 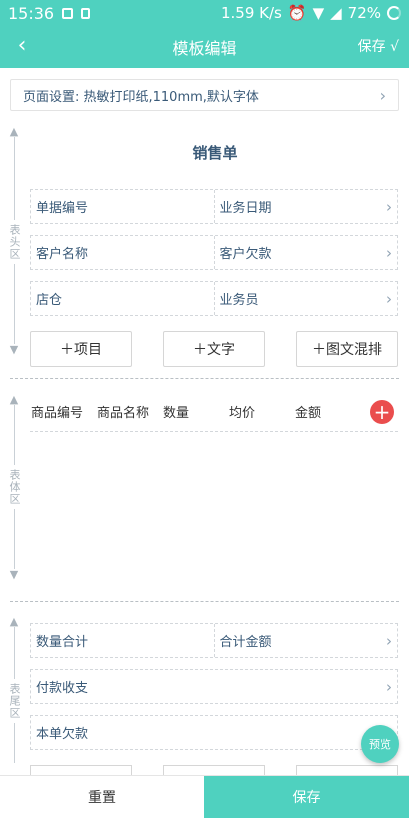 What do you see at coordinates (68, 13) in the screenshot?
I see `image-icon` at bounding box center [68, 13].